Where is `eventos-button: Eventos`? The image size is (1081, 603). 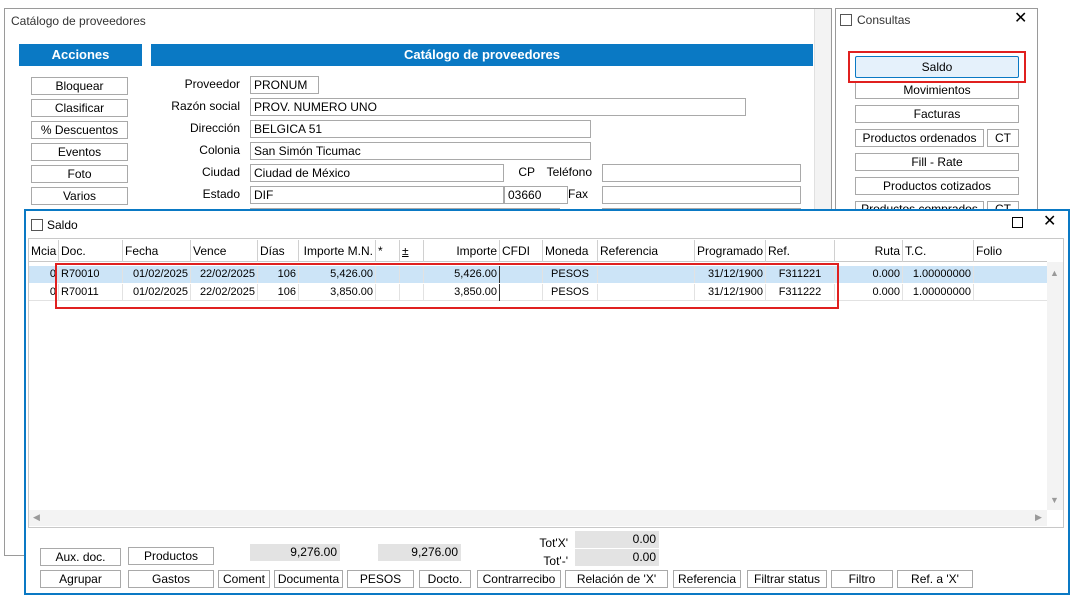
eventos-button: Eventos is located at coordinates (79, 152).